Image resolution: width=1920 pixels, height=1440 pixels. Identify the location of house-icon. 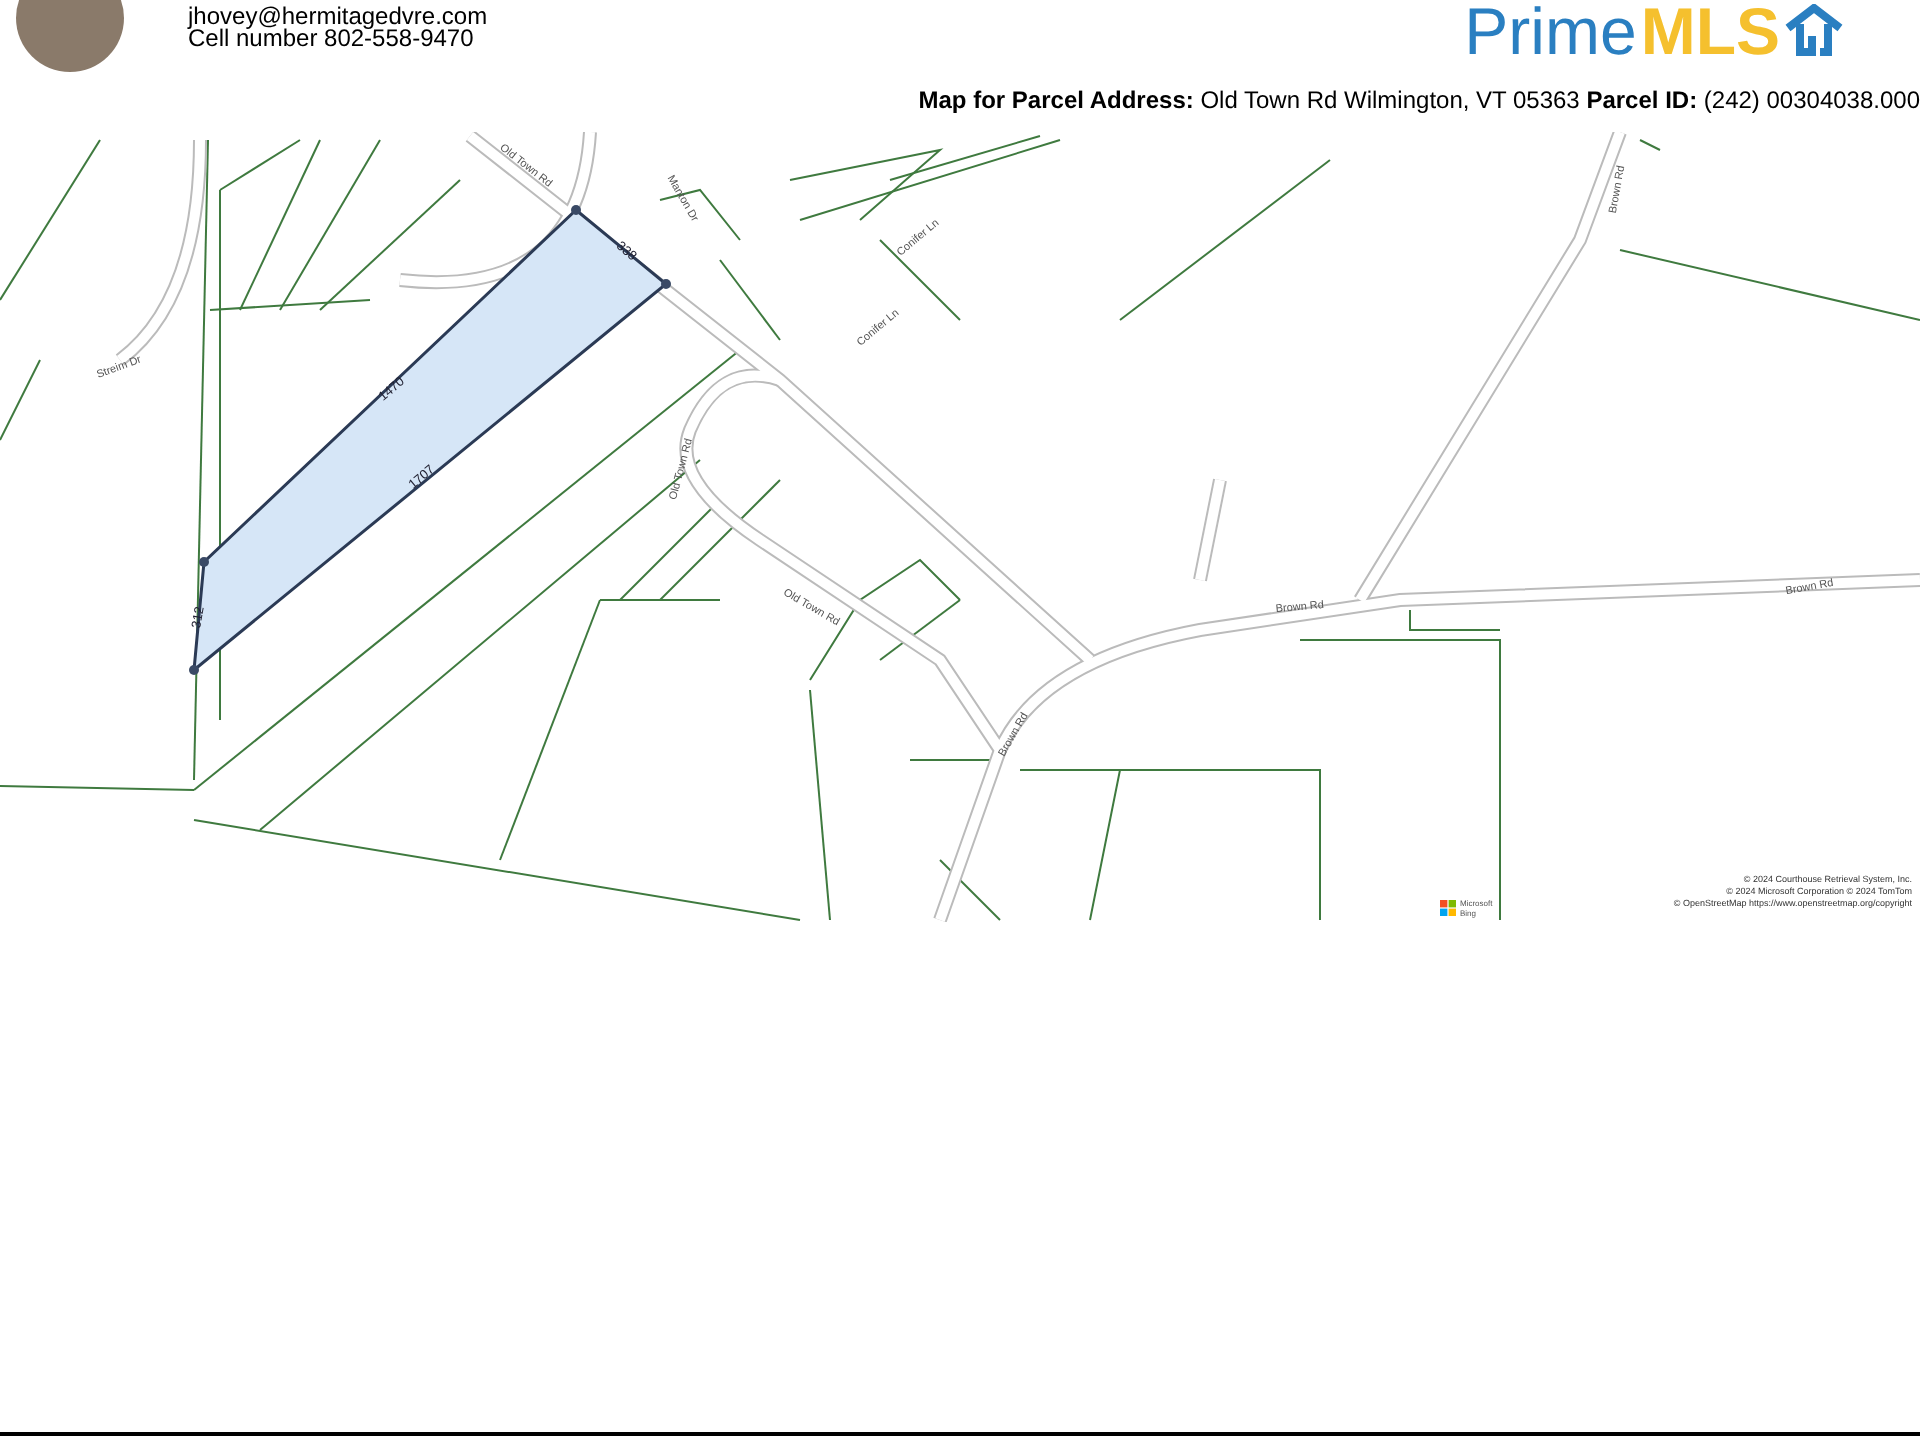
(1814, 30).